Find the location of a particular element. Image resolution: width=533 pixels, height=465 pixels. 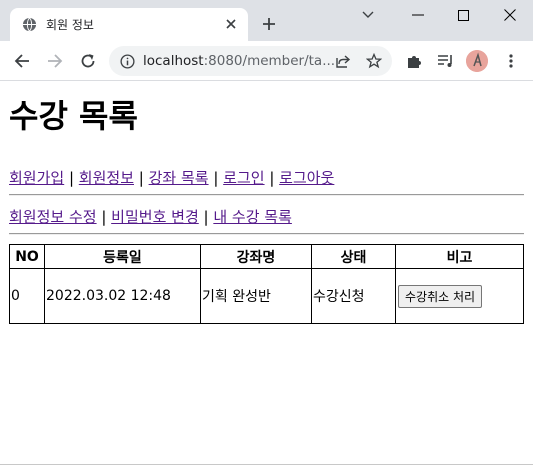

table-header-row: NO 등록일 강좌명 상태 비고 is located at coordinates (266, 256).